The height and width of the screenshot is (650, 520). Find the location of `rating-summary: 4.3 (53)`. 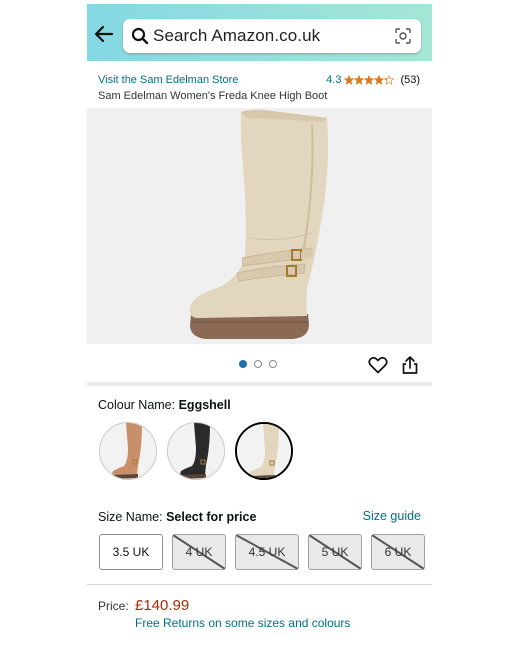

rating-summary: 4.3 (53) is located at coordinates (373, 80).